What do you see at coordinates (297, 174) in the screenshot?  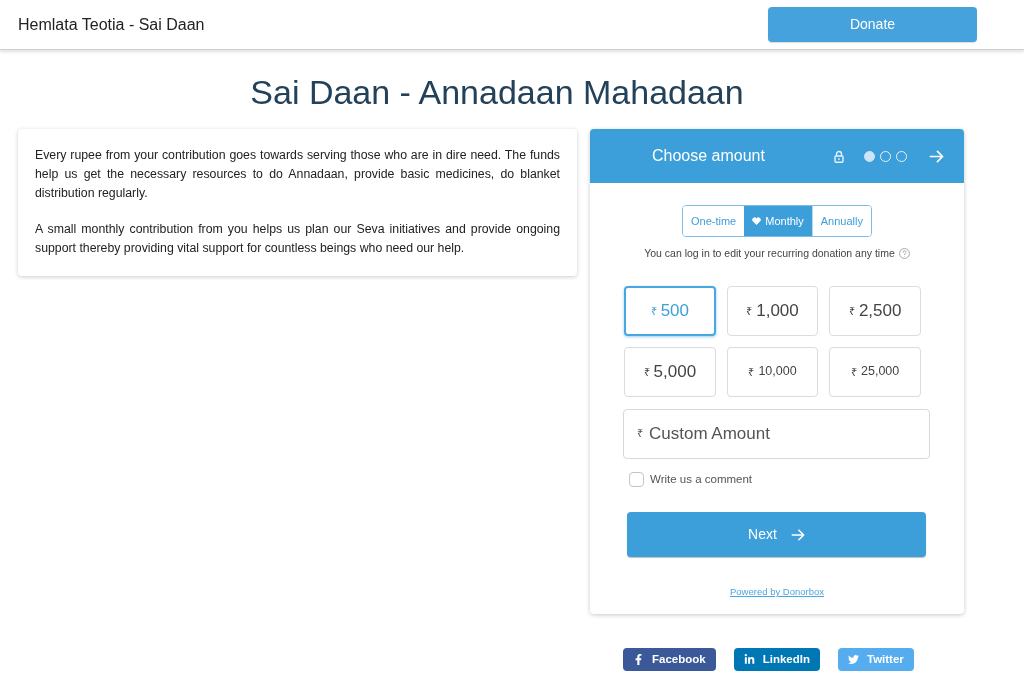 I see `description-paragraph: Every rupee from your contribution goes towards serving those who are in dire need. The funds help us get the necessary resources to do Annadaan, provide basic medicines, do blanket distribution regularly.` at bounding box center [297, 174].